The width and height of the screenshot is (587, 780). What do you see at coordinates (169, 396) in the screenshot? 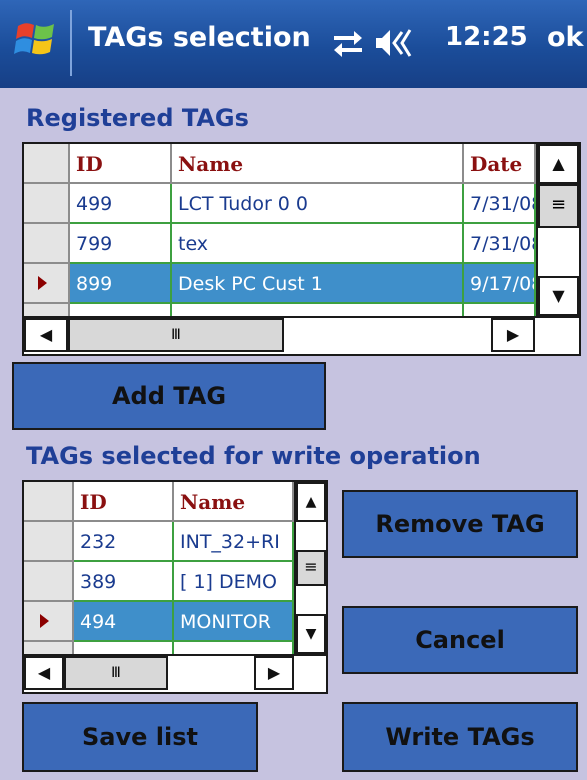
I see `add-tag-button: Add TAG` at bounding box center [169, 396].